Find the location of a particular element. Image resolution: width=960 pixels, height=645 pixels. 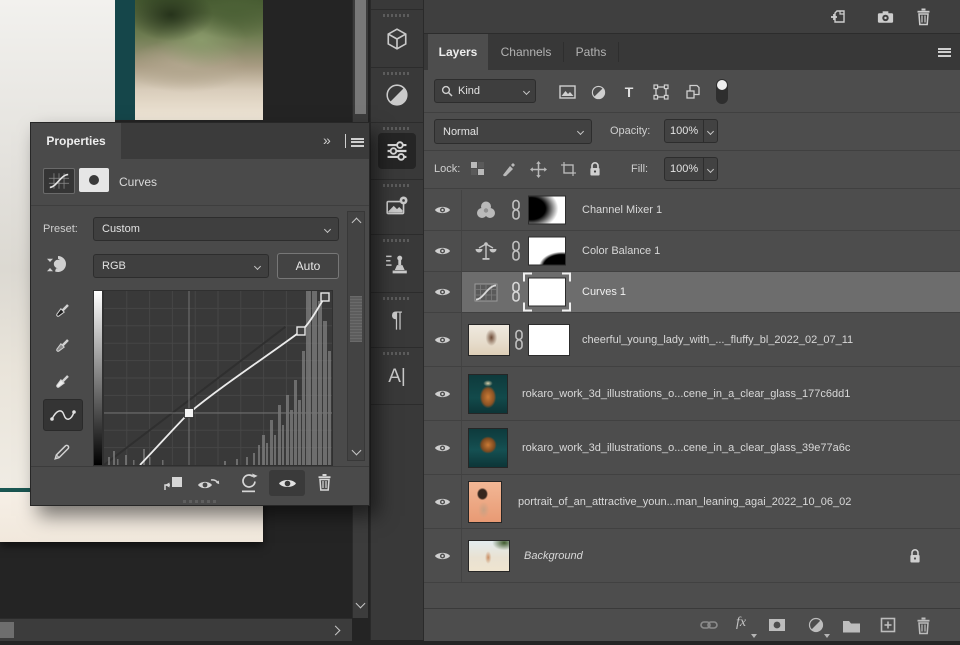

properties-scrollbar is located at coordinates (356, 336).